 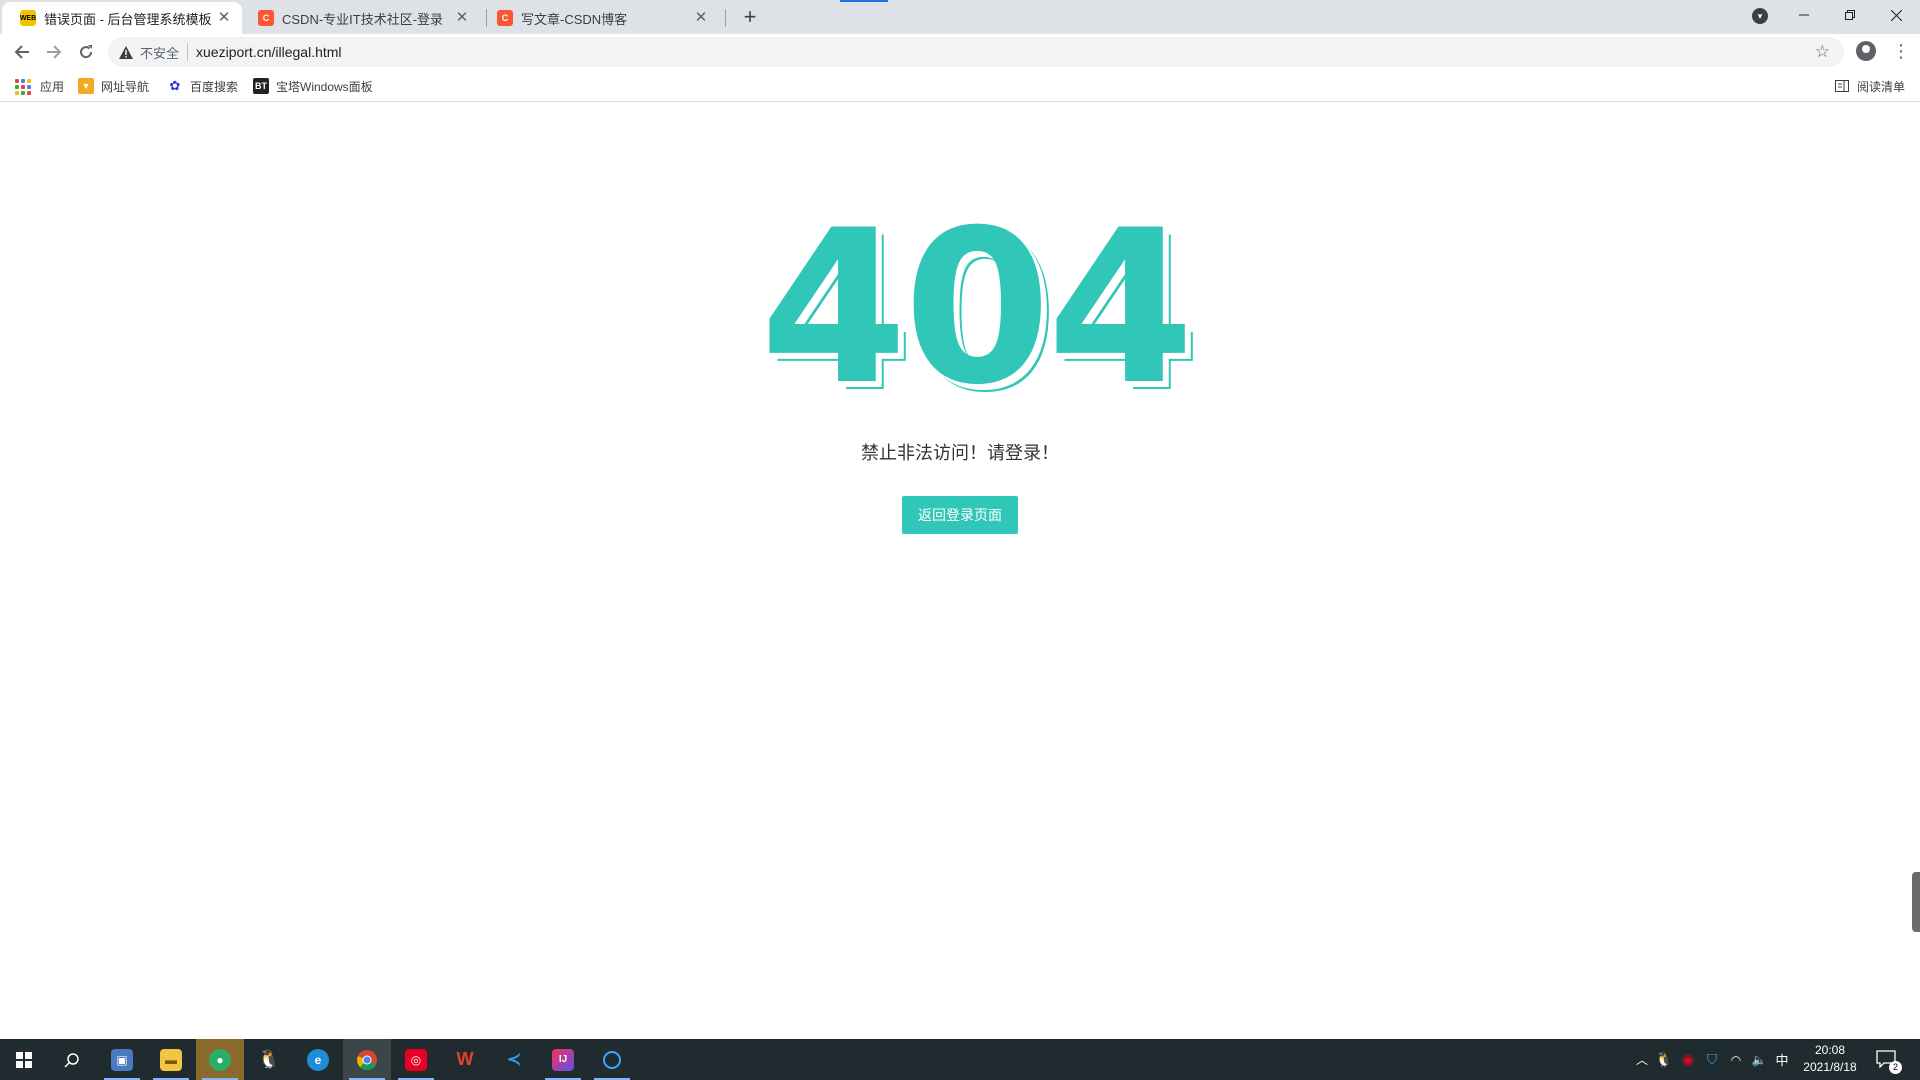 What do you see at coordinates (750, 18) in the screenshot?
I see `new-tab-button: +` at bounding box center [750, 18].